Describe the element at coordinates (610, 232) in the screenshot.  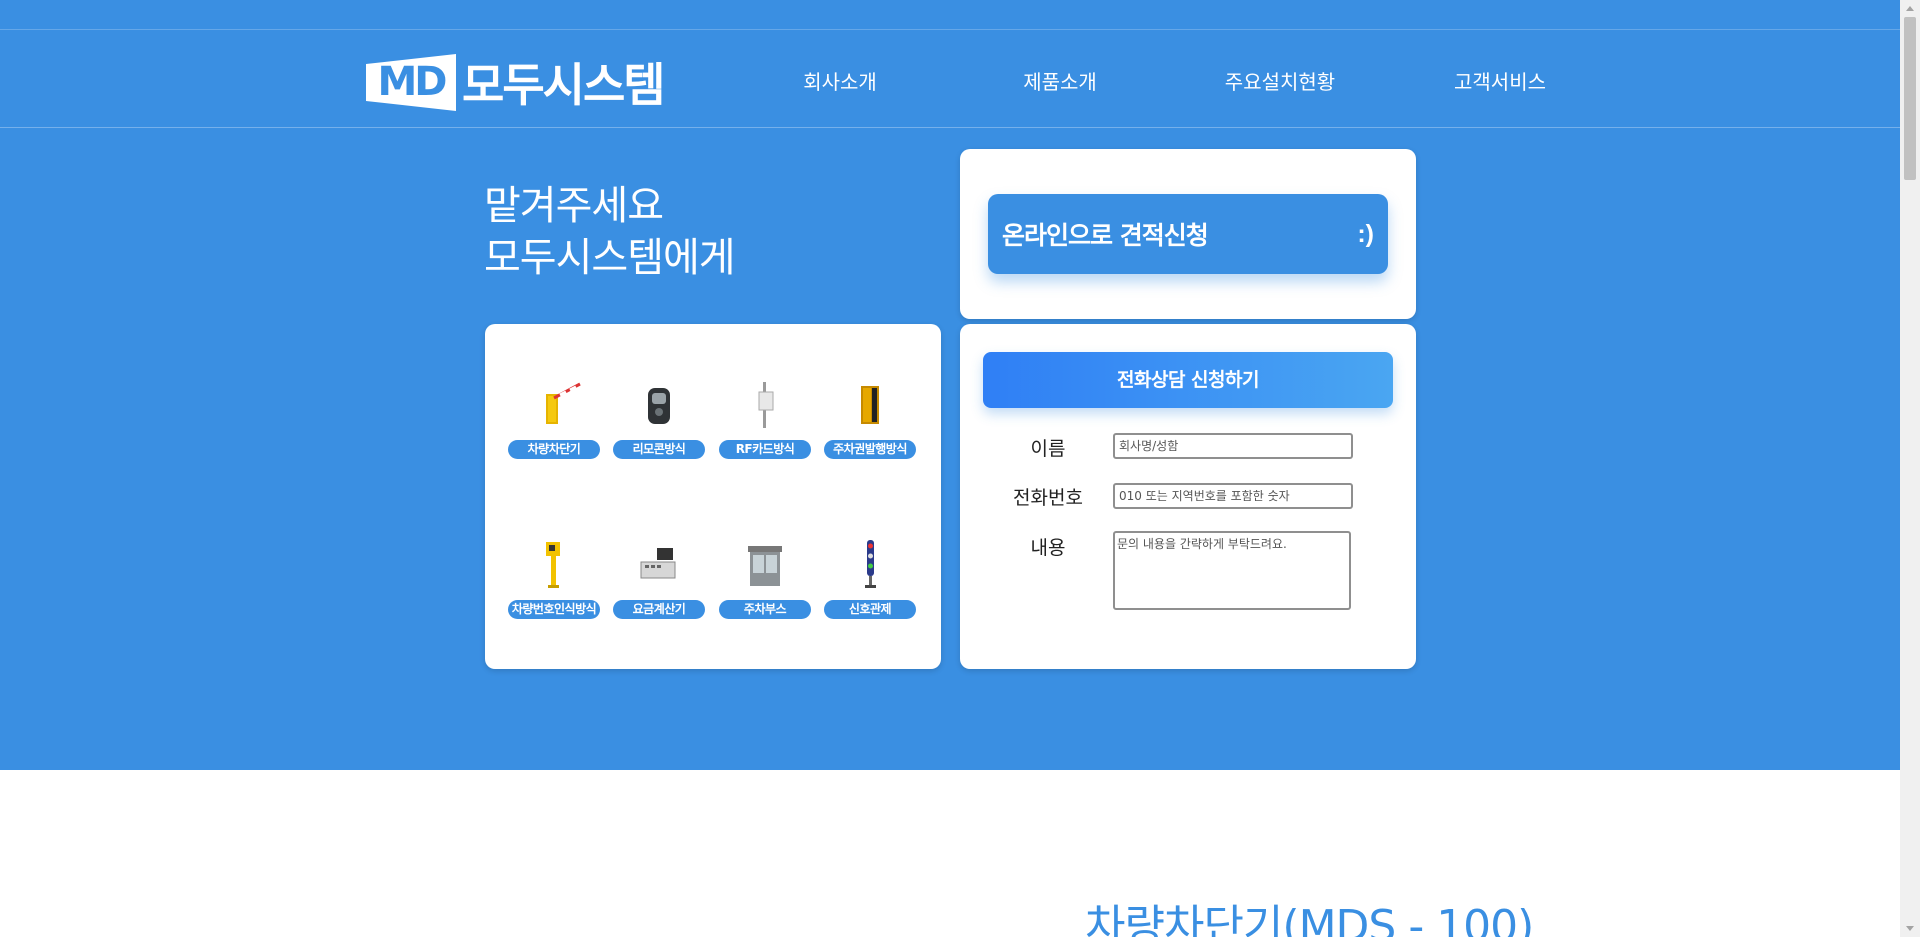
I see `hero-headline: 맡겨주세요 모두시스템에게` at that location.